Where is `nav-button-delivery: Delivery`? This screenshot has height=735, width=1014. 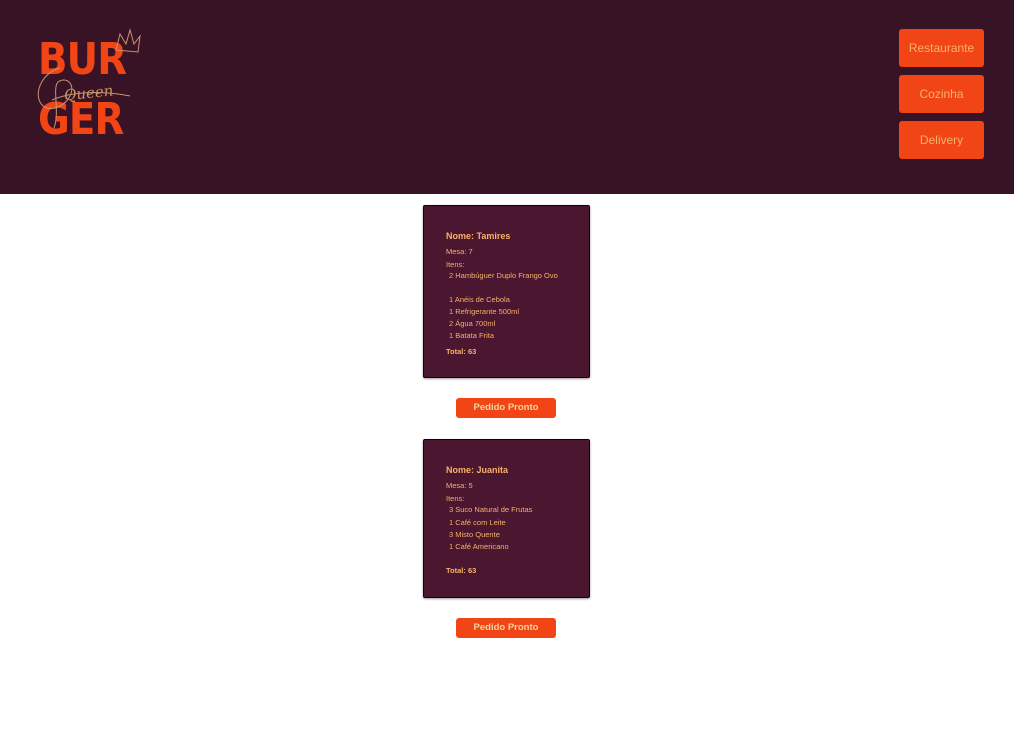
nav-button-delivery: Delivery is located at coordinates (941, 140).